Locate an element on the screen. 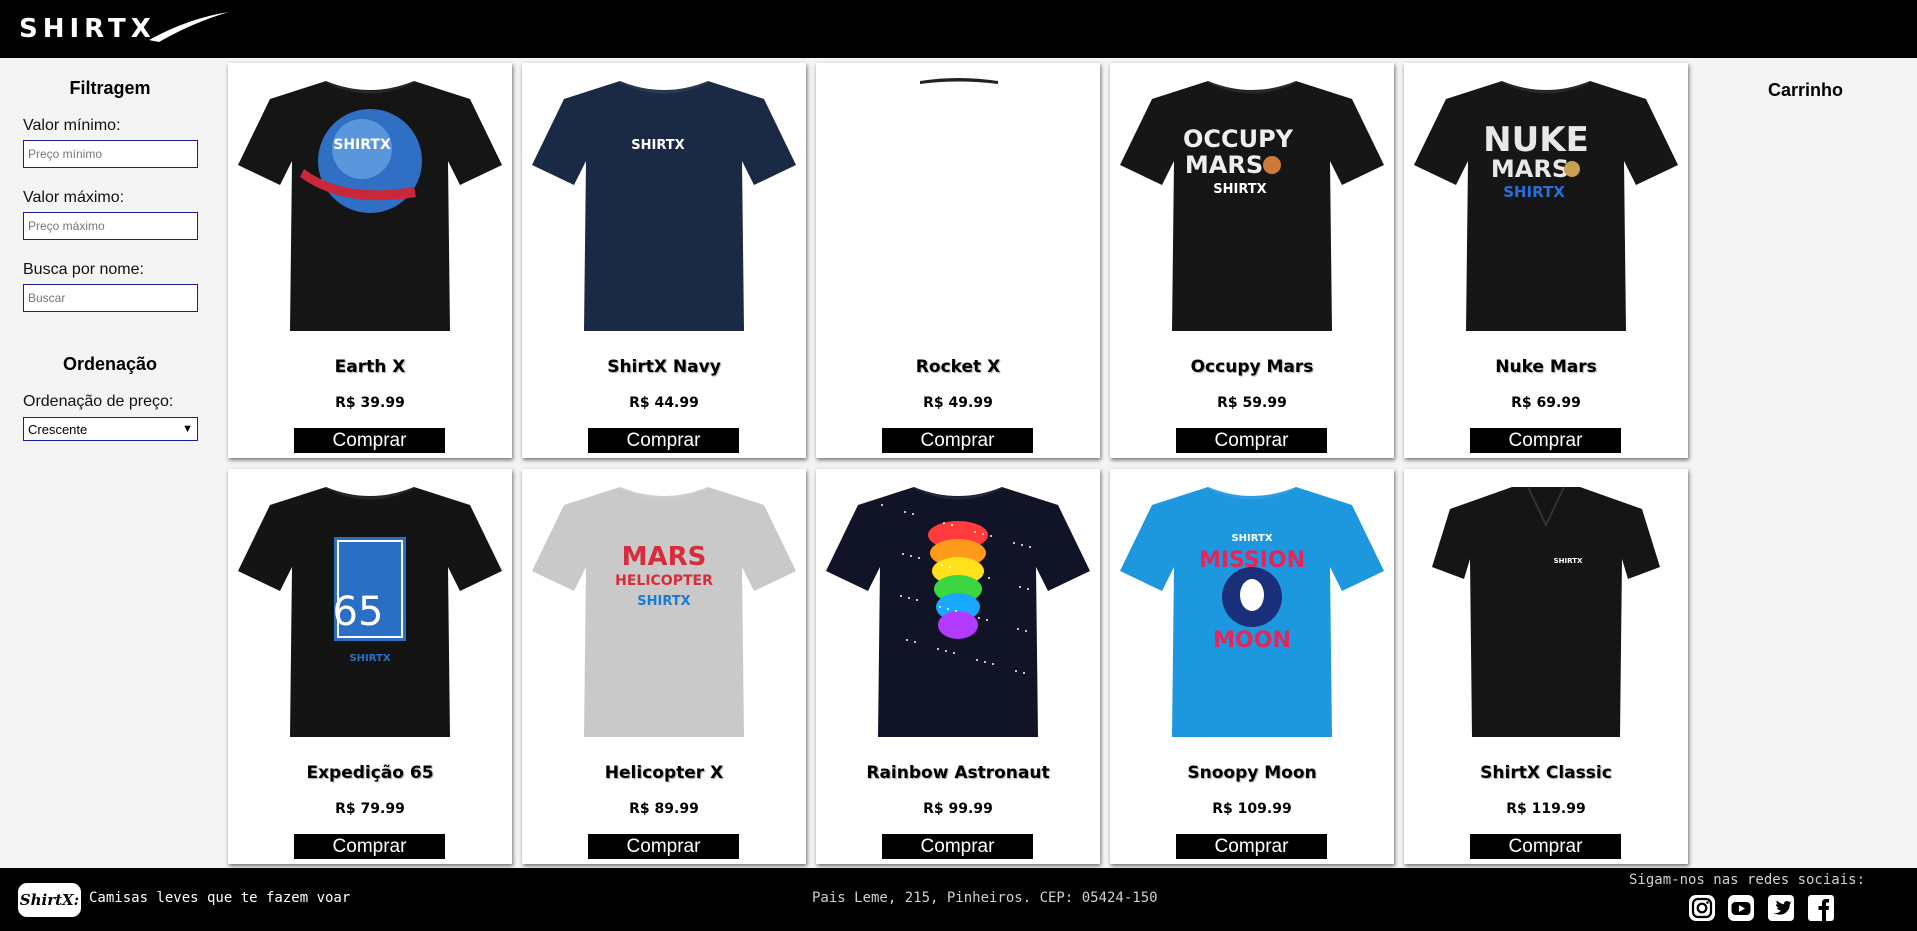 Image resolution: width=1917 pixels, height=931 pixels. product-image: NUKEMARSSHIRTX is located at coordinates (1546, 205).